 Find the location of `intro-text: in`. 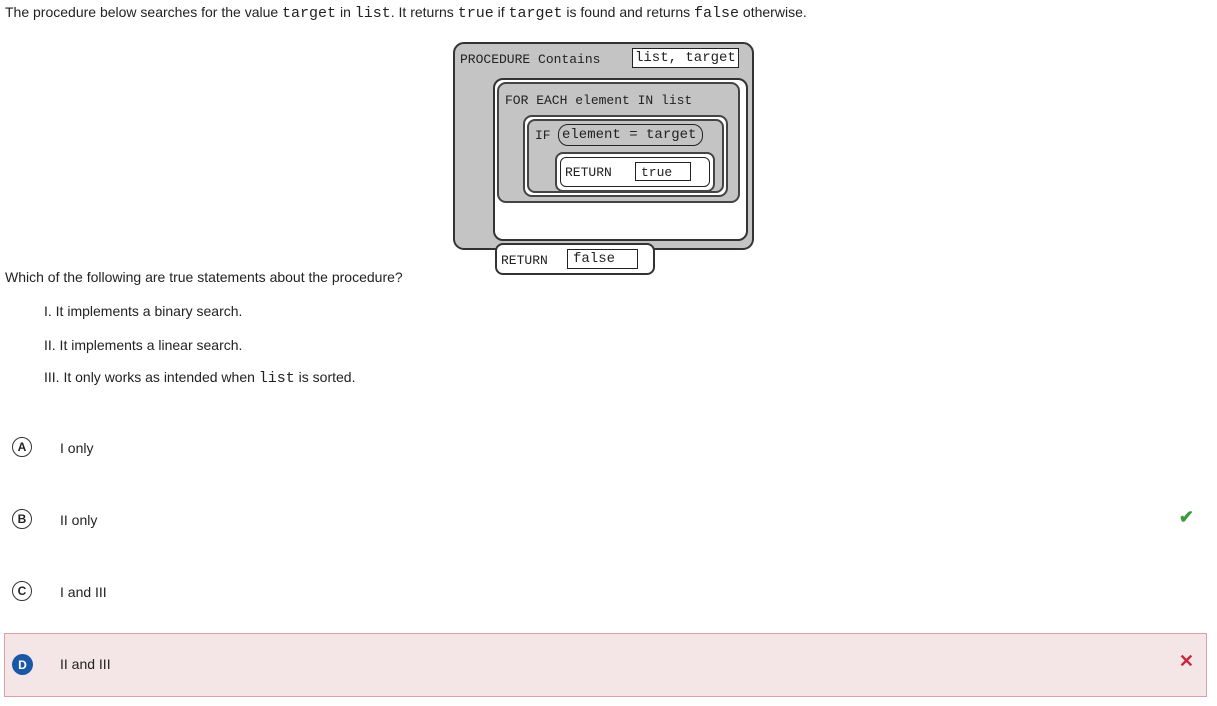

intro-text: in is located at coordinates (345, 12).